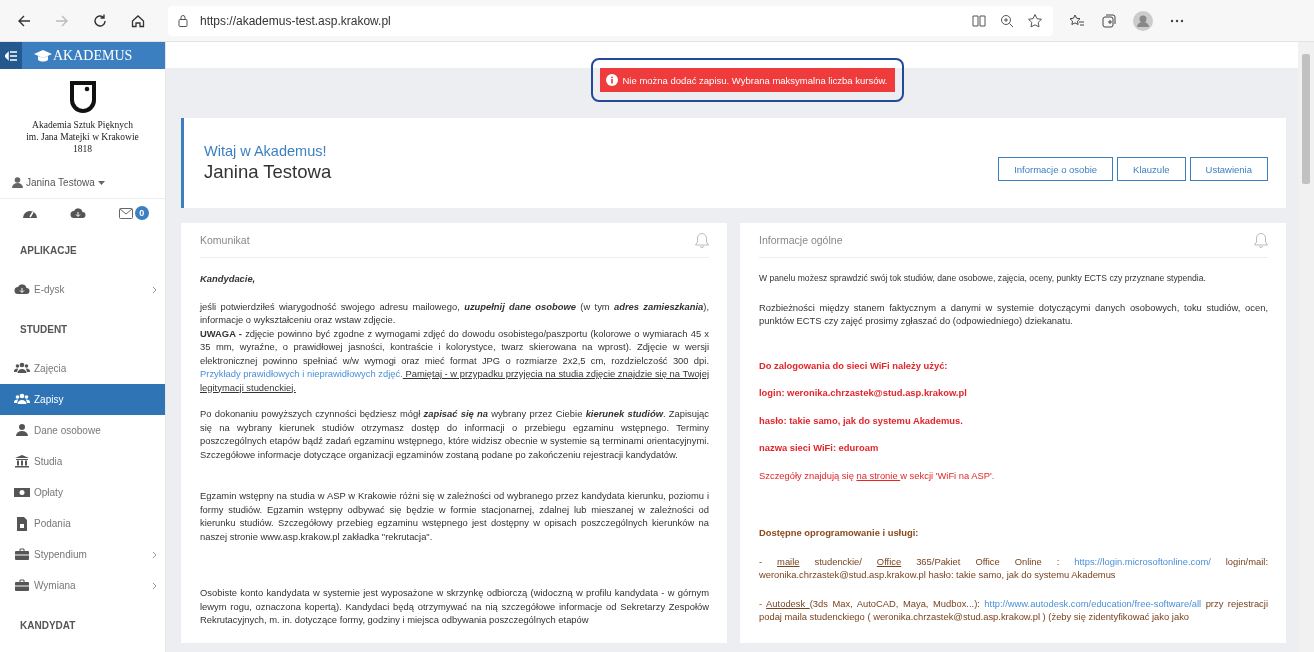 The width and height of the screenshot is (1314, 652). Describe the element at coordinates (22, 492) in the screenshot. I see `banknote-icon` at that location.